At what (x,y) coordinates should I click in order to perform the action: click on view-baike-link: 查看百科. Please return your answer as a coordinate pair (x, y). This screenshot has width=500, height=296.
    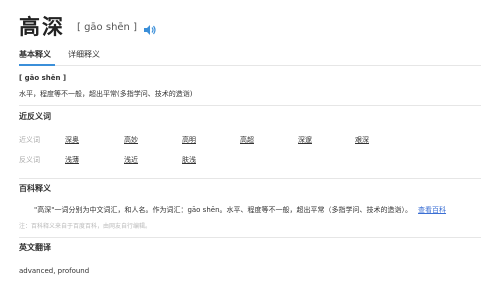
    Looking at the image, I should click on (432, 210).